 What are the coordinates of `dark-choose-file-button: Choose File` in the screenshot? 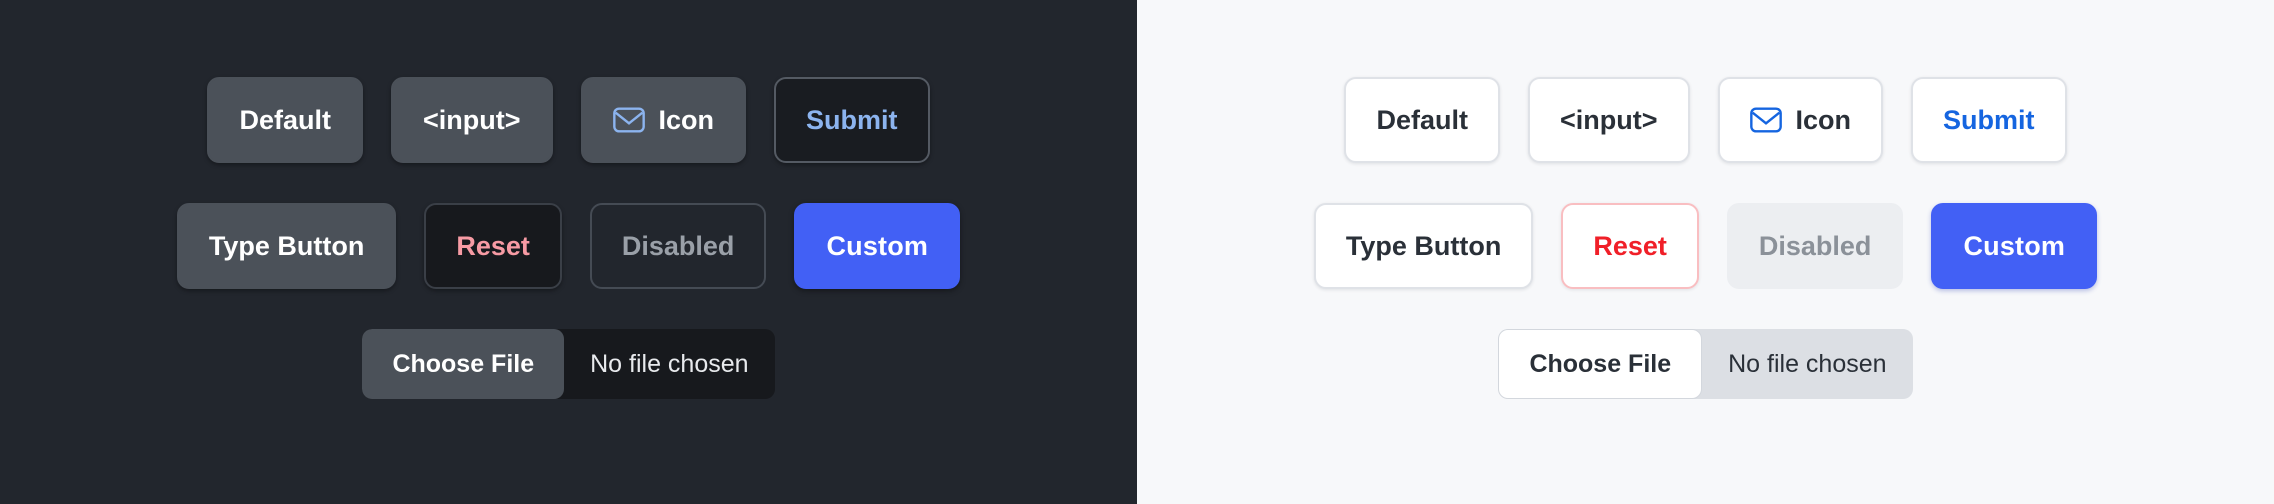 It's located at (463, 364).